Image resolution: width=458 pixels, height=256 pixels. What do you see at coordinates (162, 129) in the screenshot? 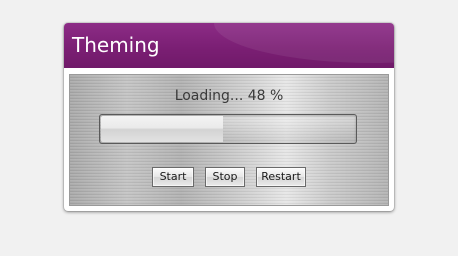
I see `progress-fill` at bounding box center [162, 129].